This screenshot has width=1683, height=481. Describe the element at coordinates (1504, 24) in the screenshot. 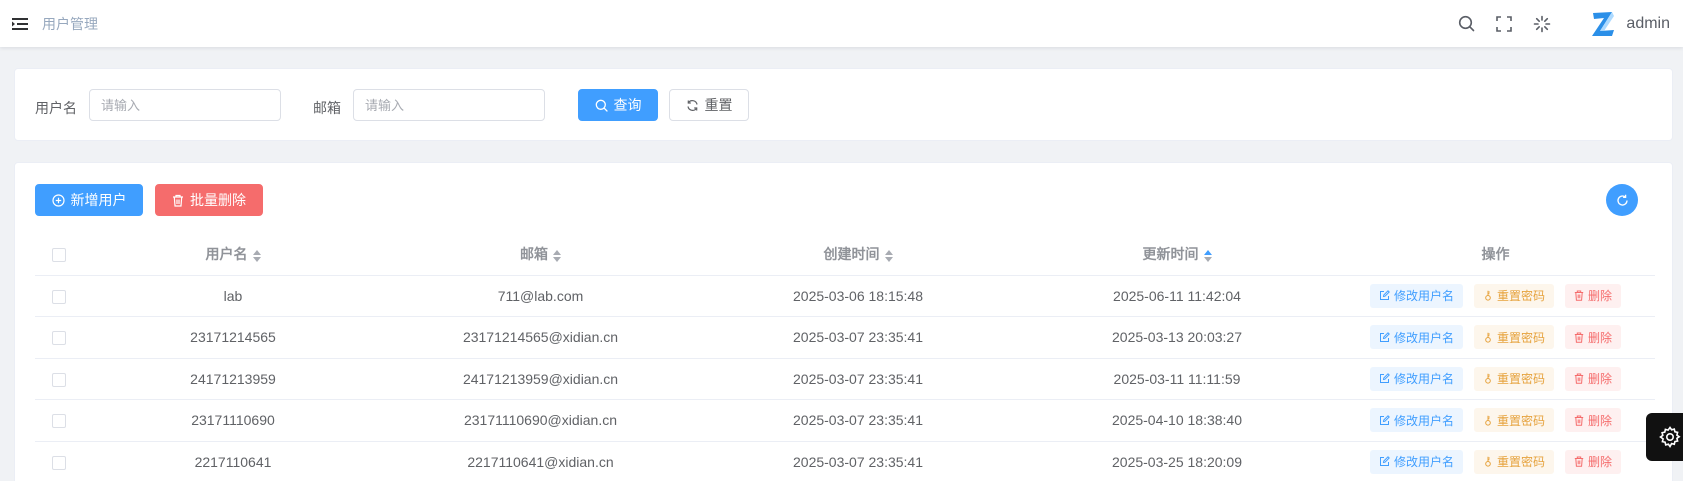

I see `fullscreen-icon` at that location.